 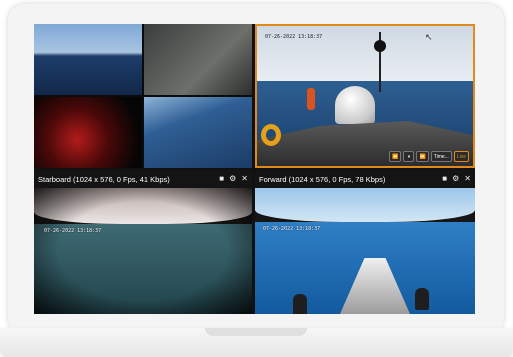 What do you see at coordinates (409, 156) in the screenshot?
I see `pause-button: ⏸` at bounding box center [409, 156].